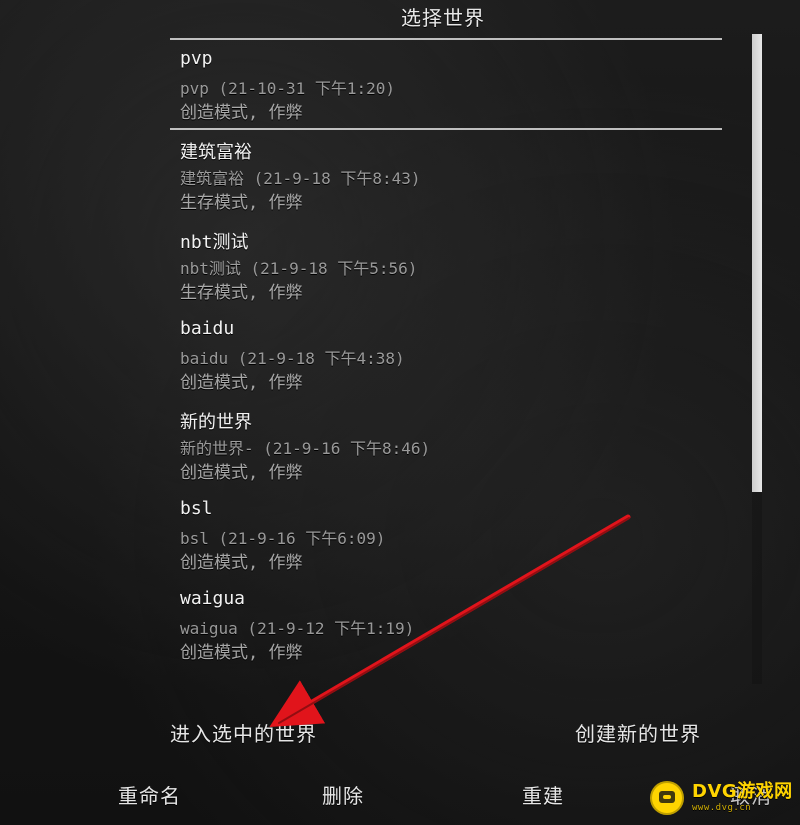 This screenshot has width=800, height=825. What do you see at coordinates (667, 798) in the screenshot?
I see `dvg-logo-icon` at bounding box center [667, 798].